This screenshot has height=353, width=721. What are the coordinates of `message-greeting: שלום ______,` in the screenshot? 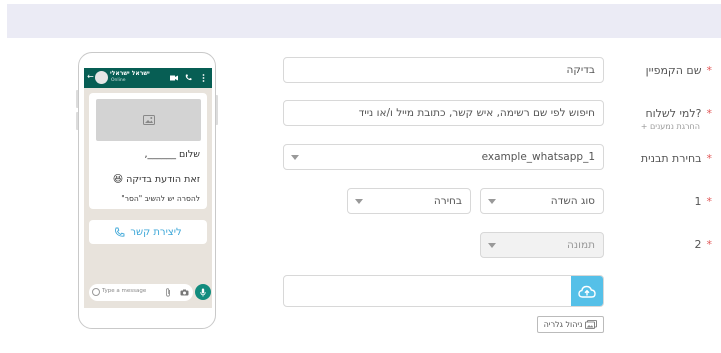 It's located at (172, 154).